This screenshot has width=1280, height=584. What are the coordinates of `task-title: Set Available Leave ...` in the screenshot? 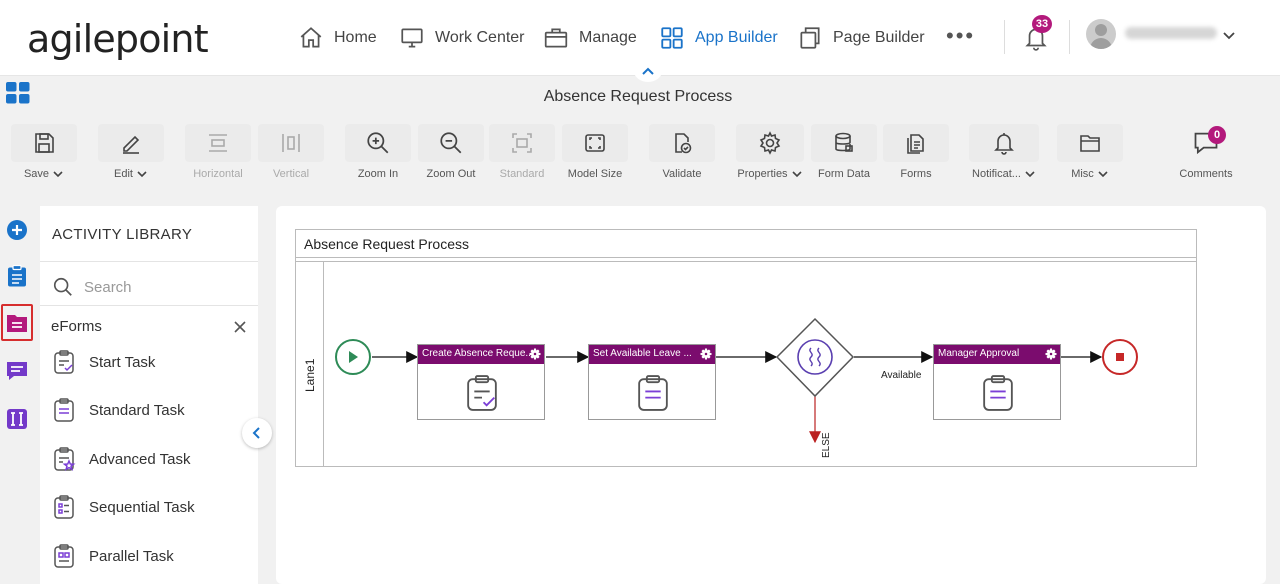 It's located at (642, 353).